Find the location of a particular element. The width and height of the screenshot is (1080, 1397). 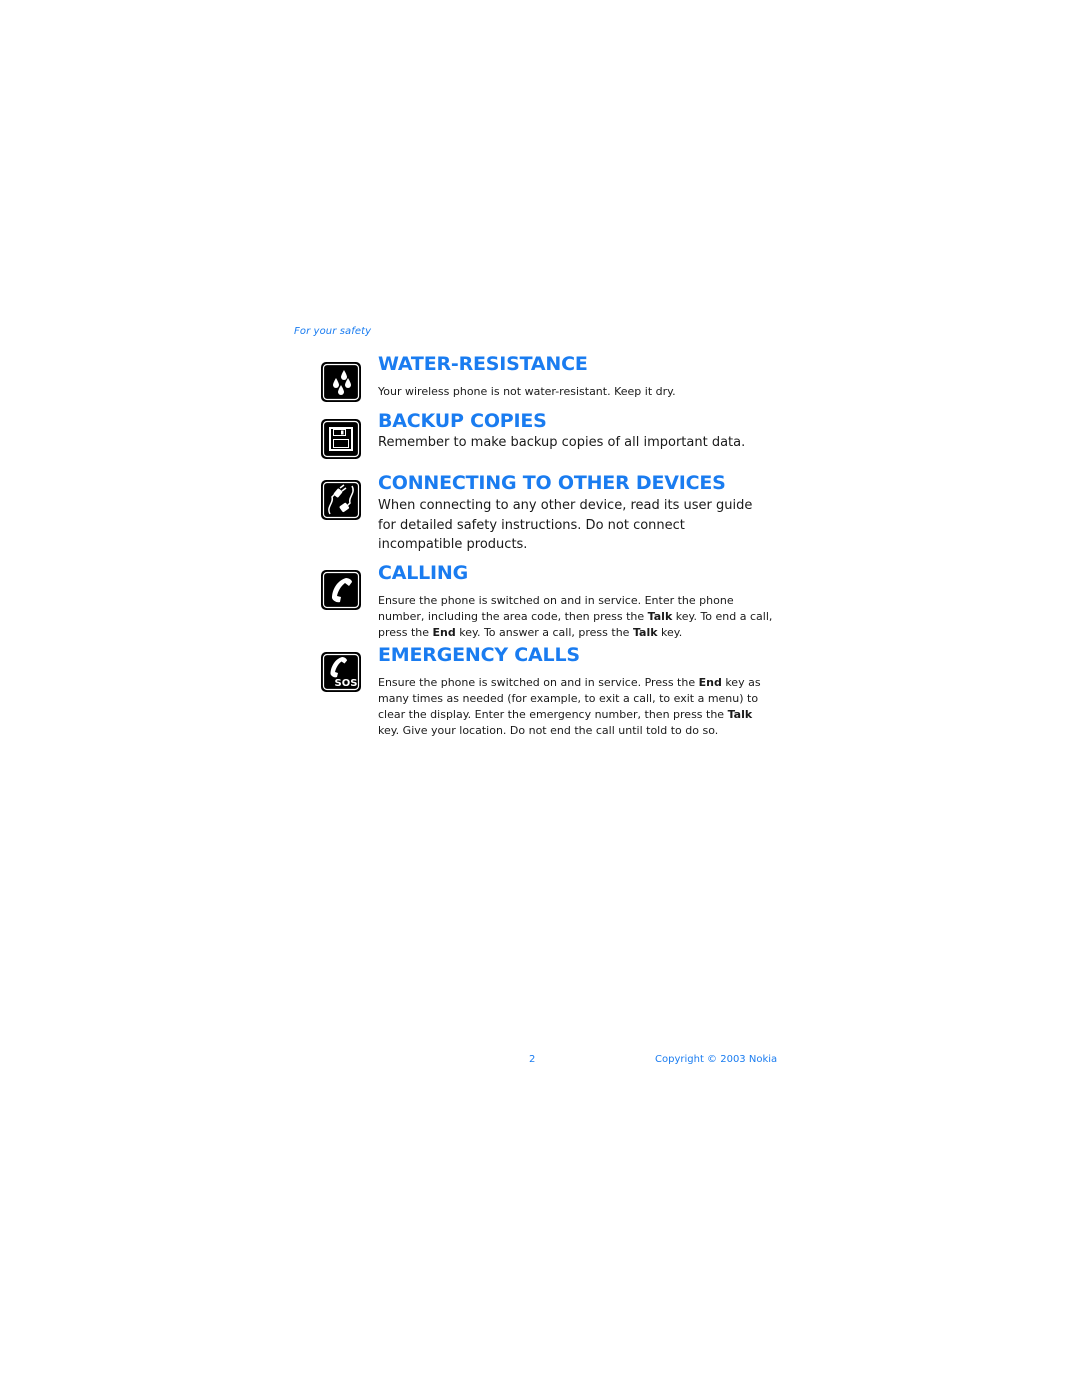

section-heading: CALLING is located at coordinates (423, 573).